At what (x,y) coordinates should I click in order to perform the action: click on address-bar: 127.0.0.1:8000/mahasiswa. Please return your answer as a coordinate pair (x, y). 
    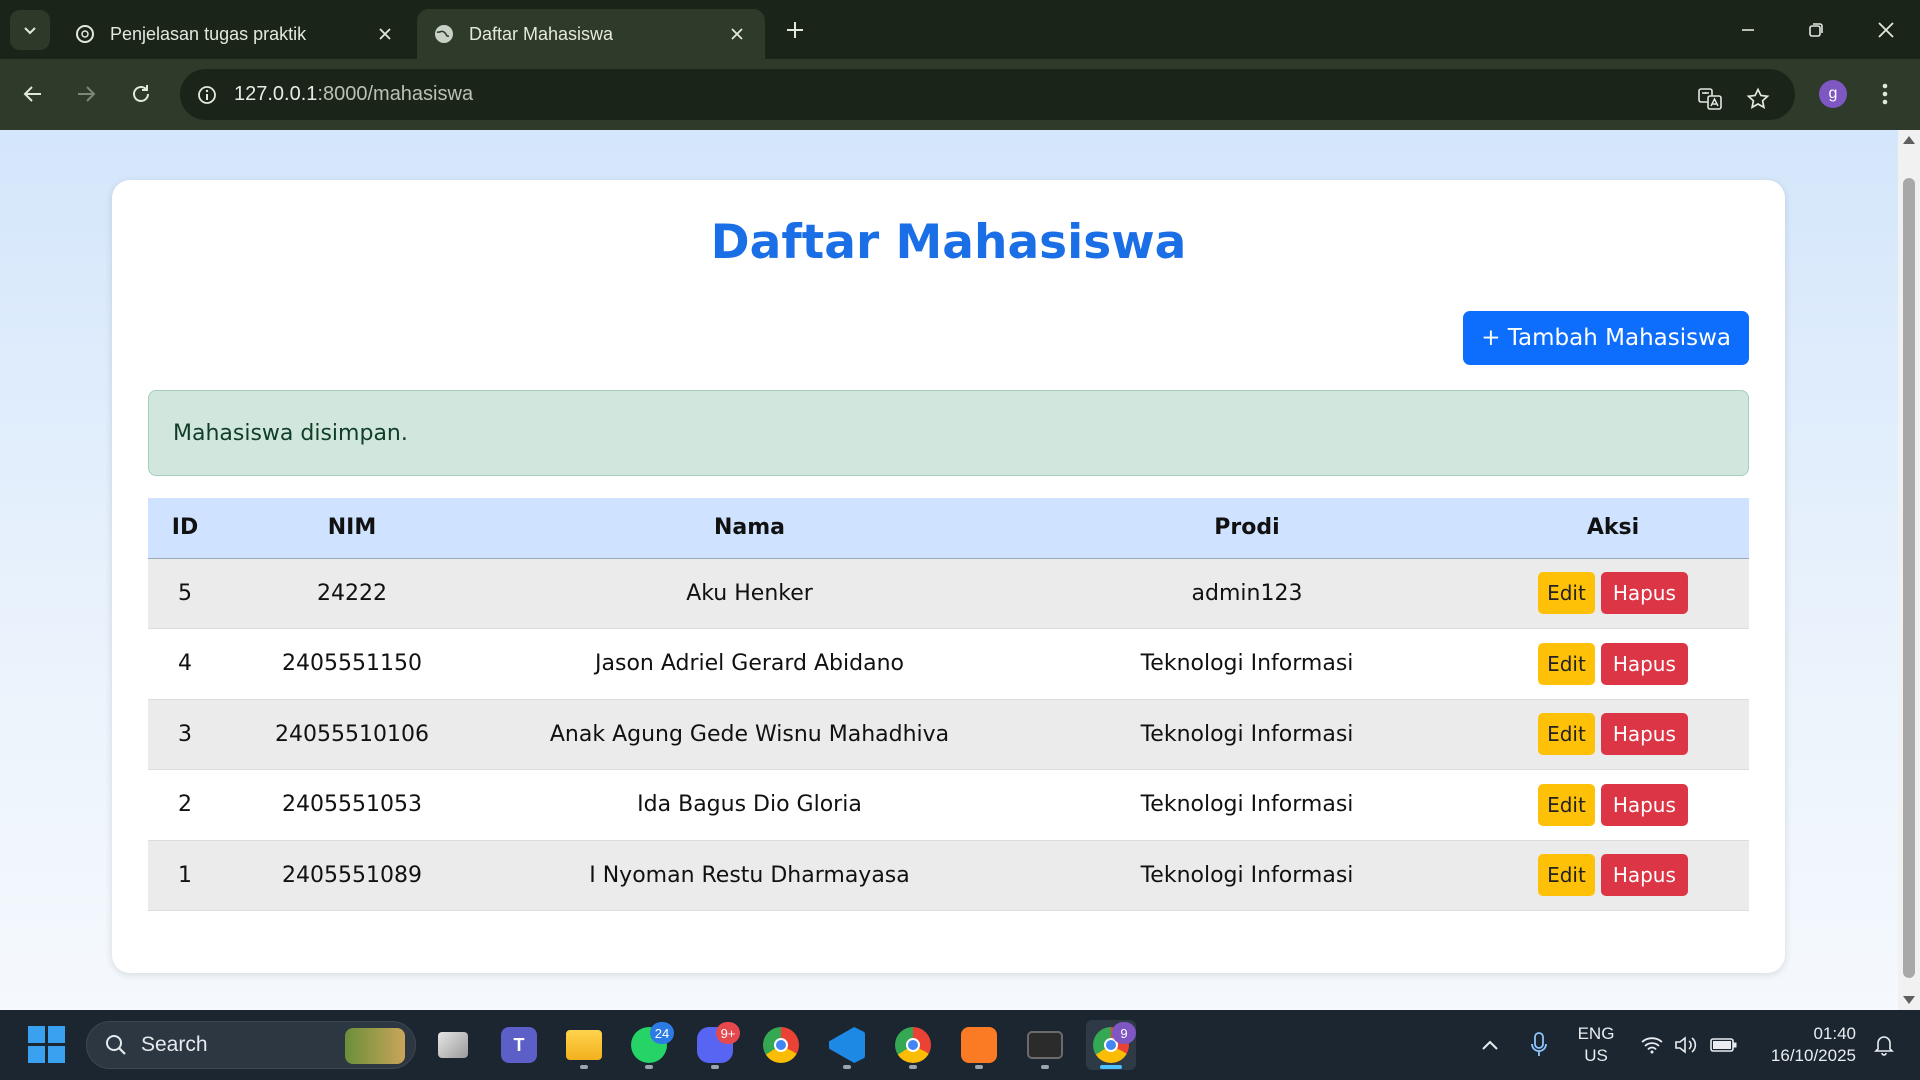
    Looking at the image, I should click on (987, 94).